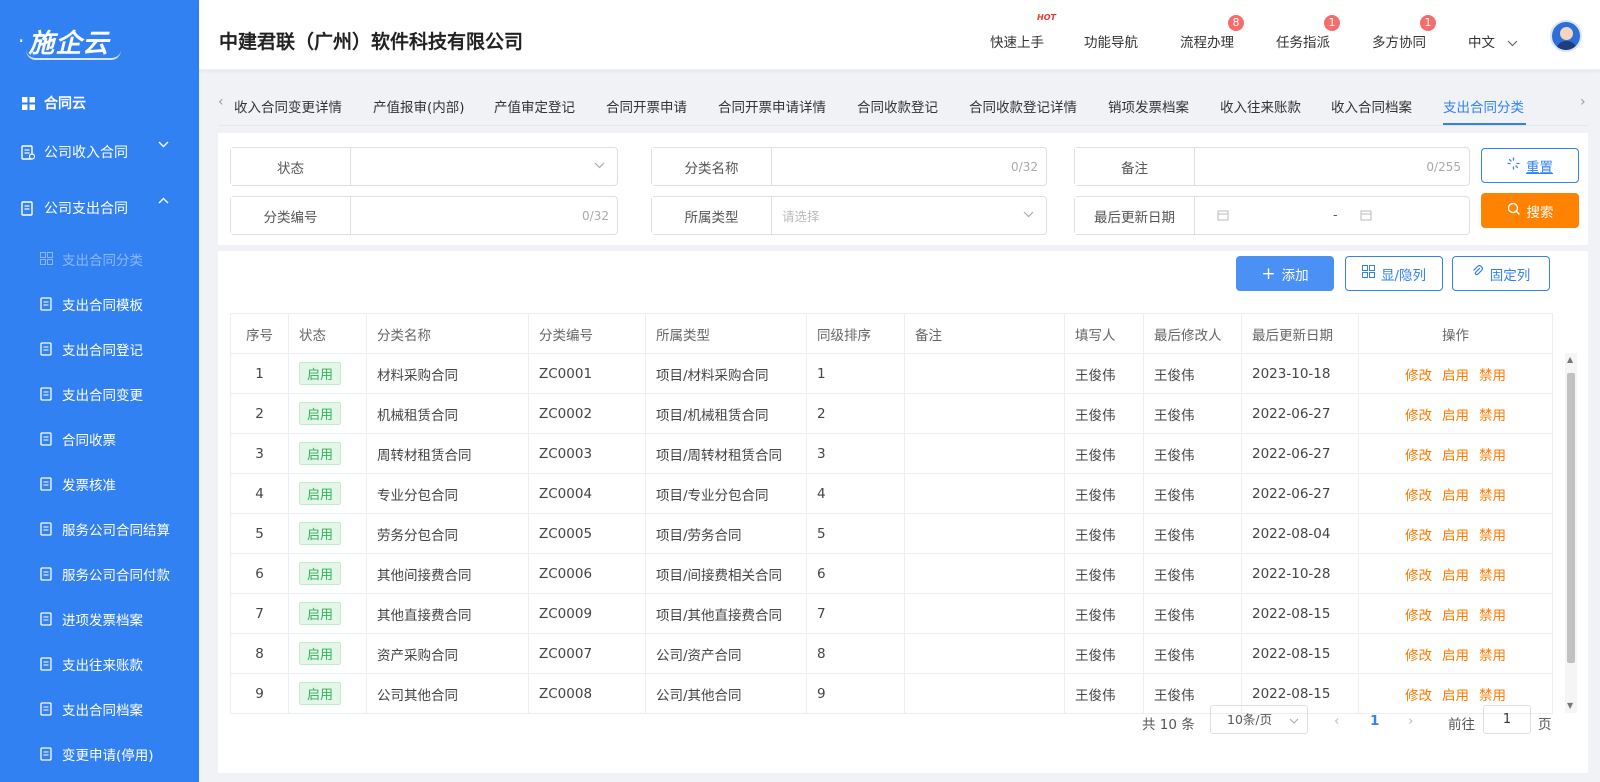 This screenshot has width=1600, height=782. I want to click on add-button: + 添加, so click(1285, 273).